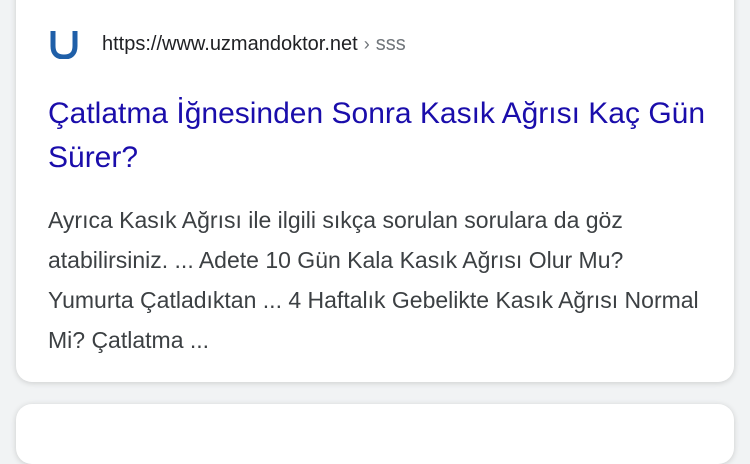 The height and width of the screenshot is (464, 750). Describe the element at coordinates (390, 43) in the screenshot. I see `result-breadcrumb: sss` at that location.